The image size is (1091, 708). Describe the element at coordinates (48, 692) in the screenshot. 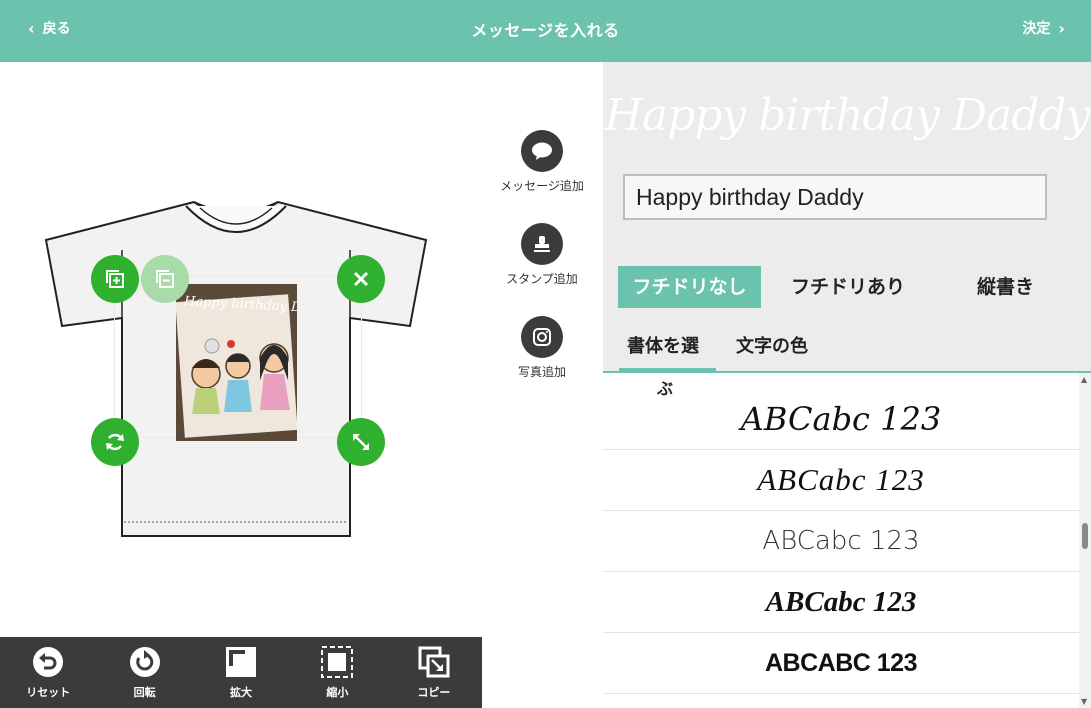

I see `reset-label: リセット` at that location.